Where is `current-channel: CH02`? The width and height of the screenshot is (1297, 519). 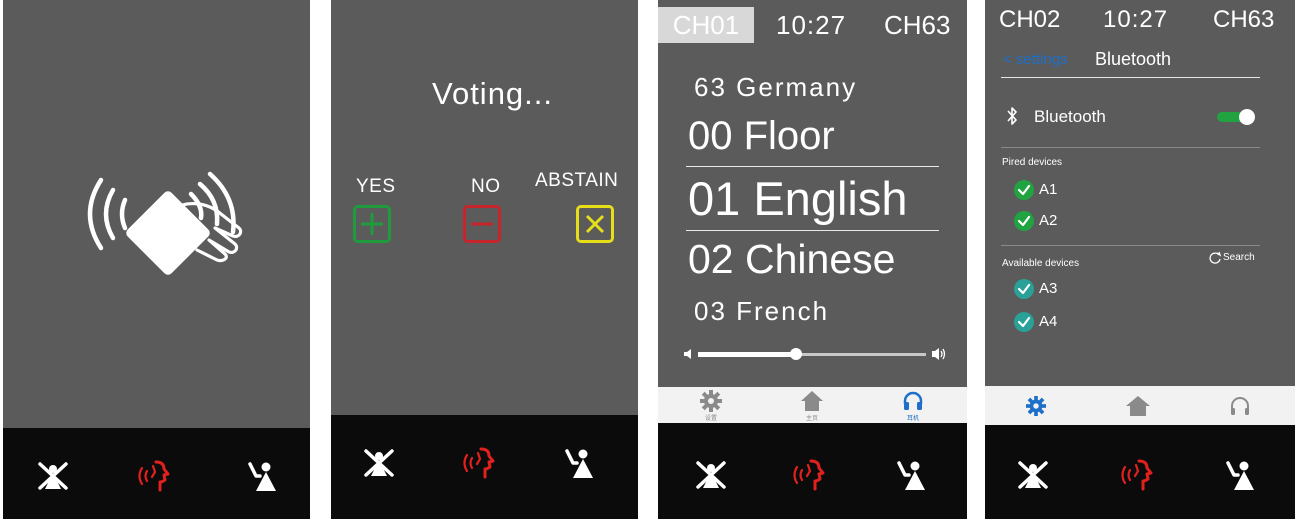 current-channel: CH02 is located at coordinates (1030, 19).